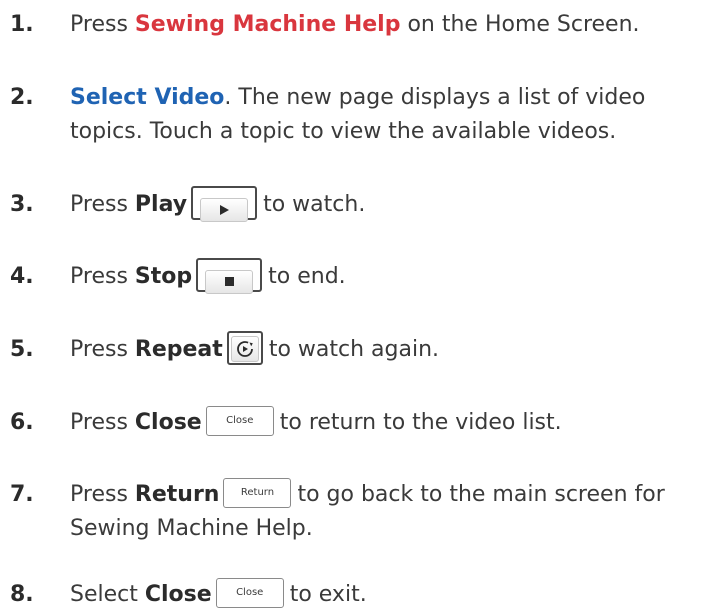 This screenshot has height=616, width=727. I want to click on repeat-label: Repeat, so click(178, 349).